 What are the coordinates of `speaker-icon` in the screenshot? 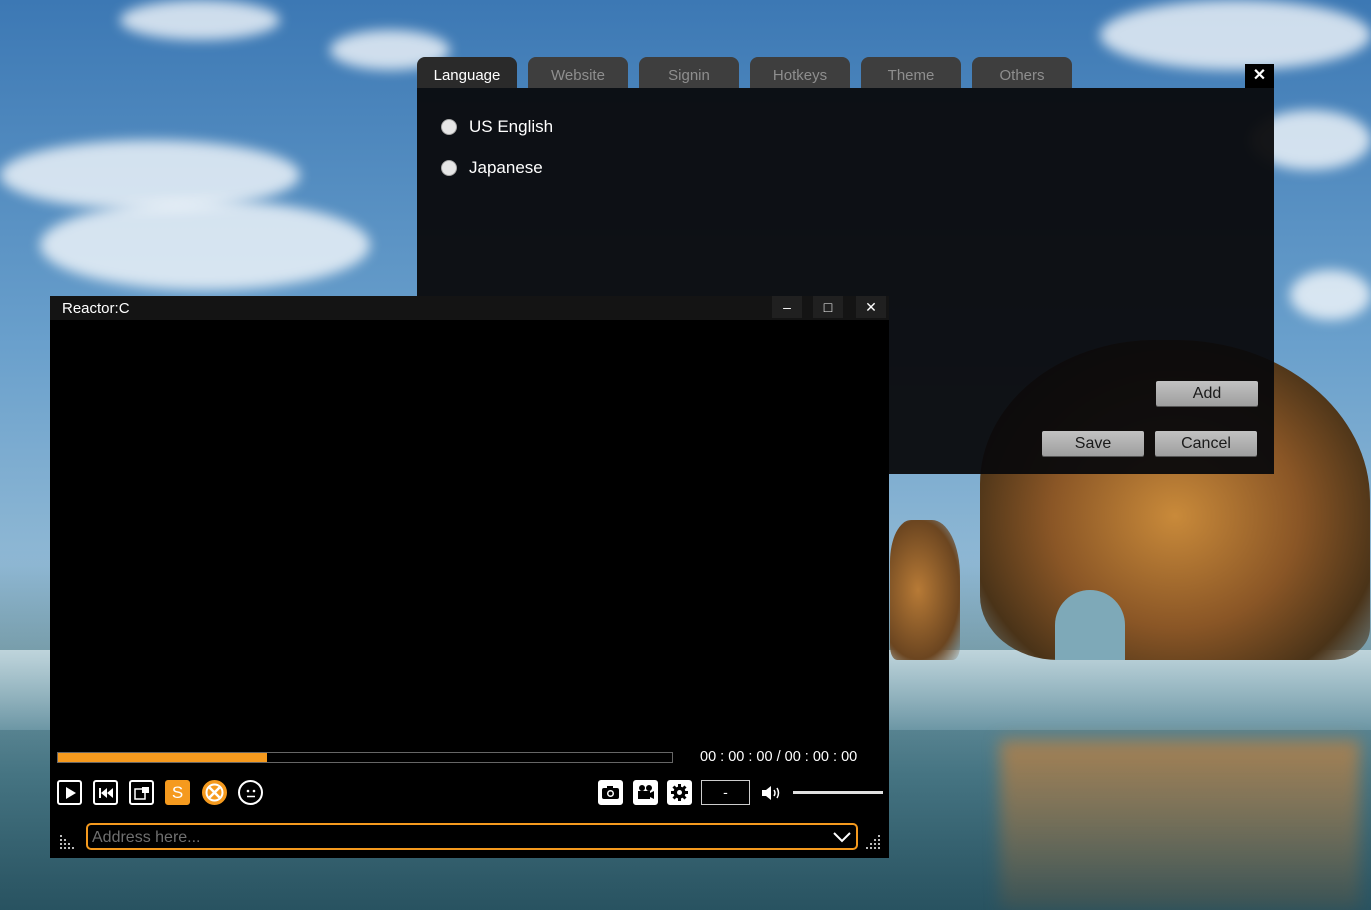 It's located at (771, 793).